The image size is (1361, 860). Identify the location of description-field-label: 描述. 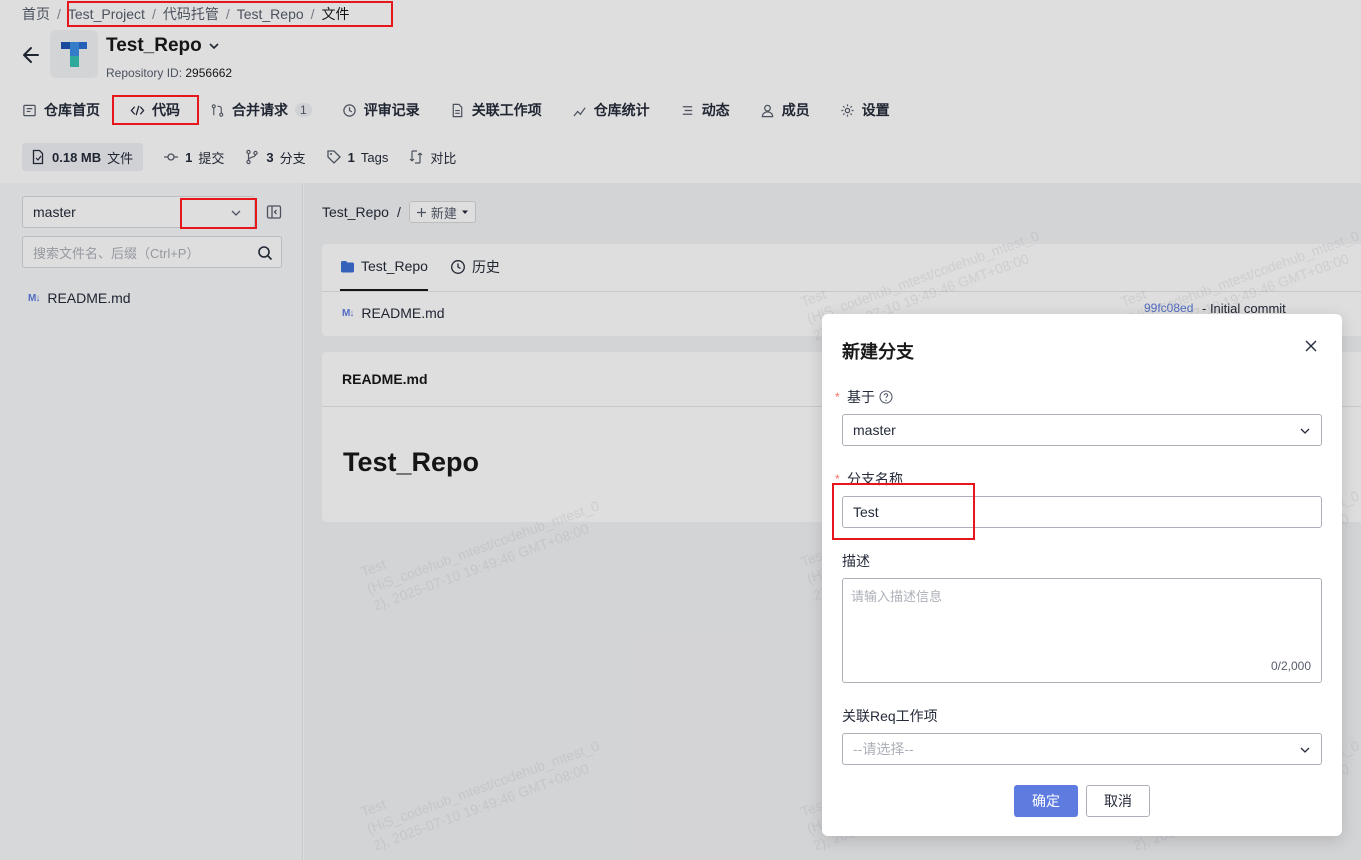
(856, 561).